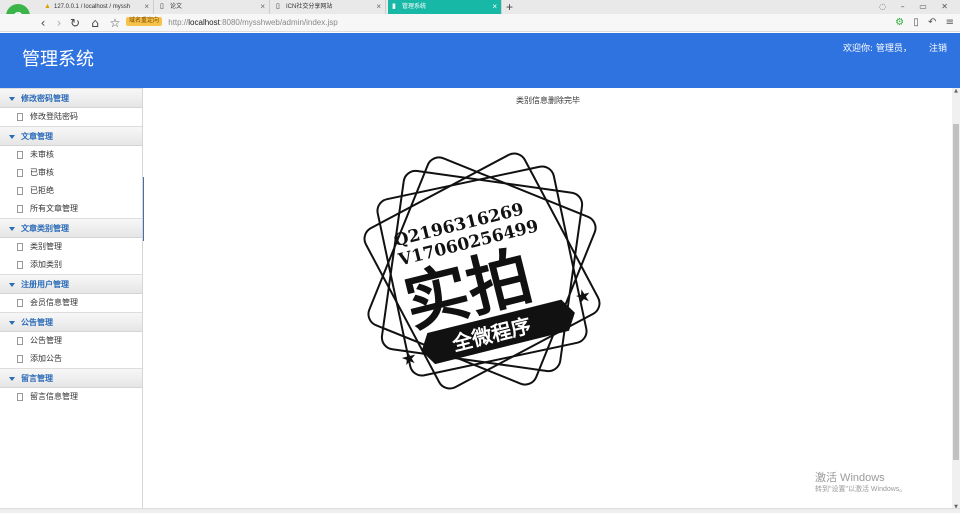  I want to click on welcome-text: 欢迎你: 管理员，, so click(877, 49).